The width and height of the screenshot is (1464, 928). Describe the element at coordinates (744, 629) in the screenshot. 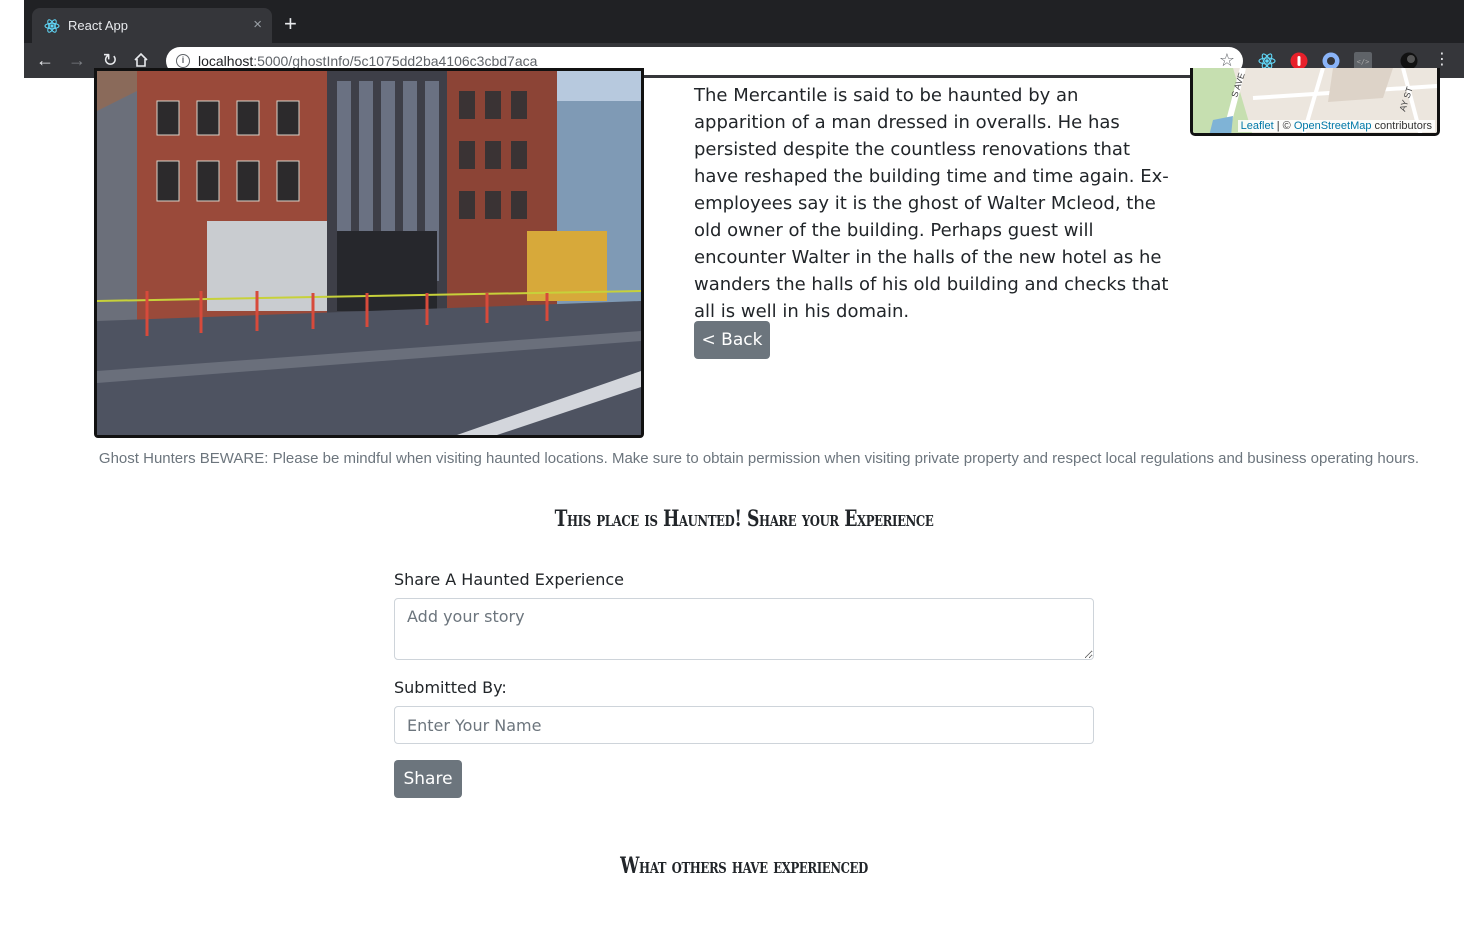

I see `story-textarea` at that location.